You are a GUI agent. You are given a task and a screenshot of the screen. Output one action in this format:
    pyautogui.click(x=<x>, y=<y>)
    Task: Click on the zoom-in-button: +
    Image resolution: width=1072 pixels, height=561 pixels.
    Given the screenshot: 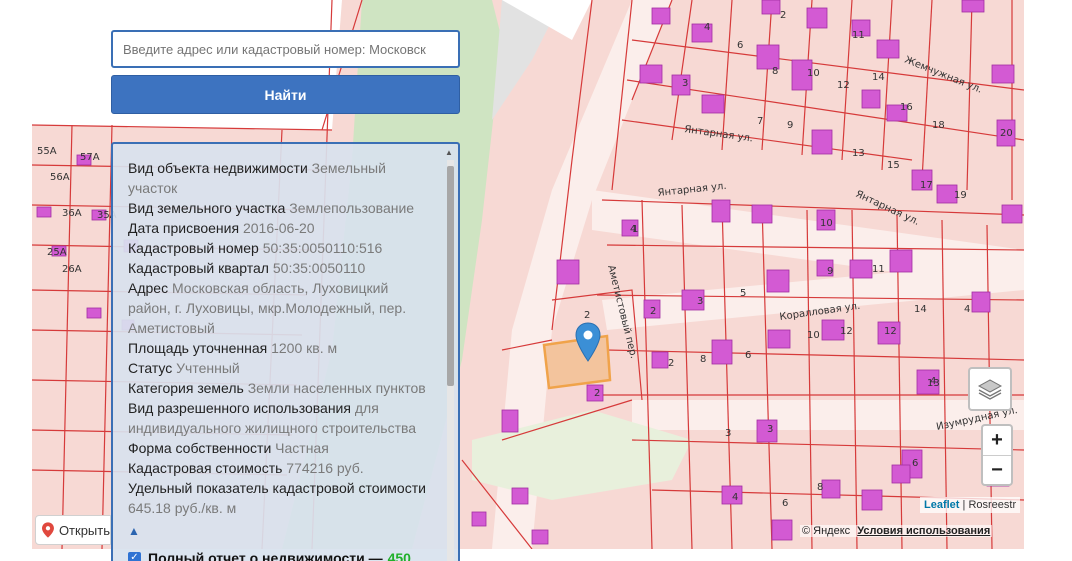 What is the action you would take?
    pyautogui.click(x=997, y=441)
    